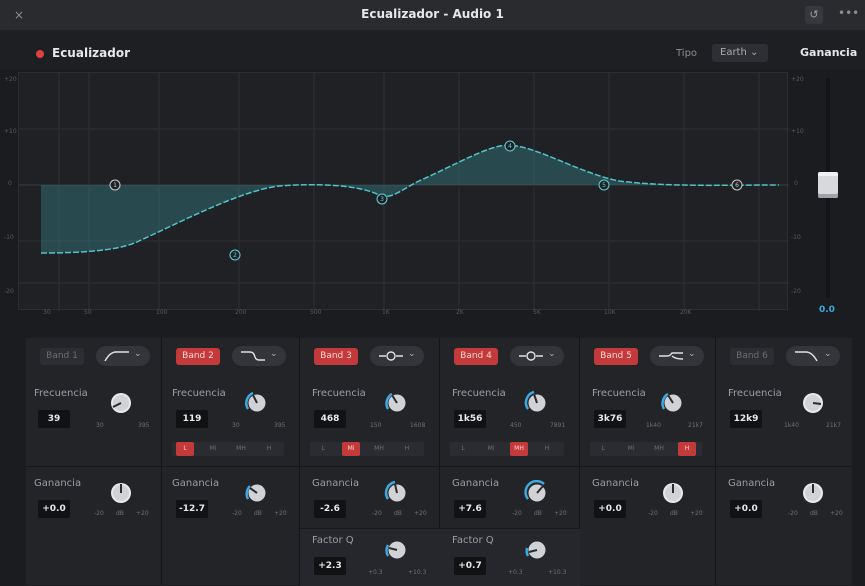  Describe the element at coordinates (646, 449) in the screenshot. I see `band-5-mode-selector: L Mi MH H` at that location.